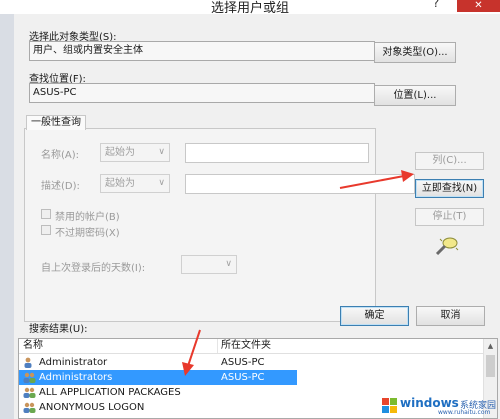 Image resolution: width=500 pixels, height=419 pixels. Describe the element at coordinates (389, 405) in the screenshot. I see `windows-logo-icon` at that location.